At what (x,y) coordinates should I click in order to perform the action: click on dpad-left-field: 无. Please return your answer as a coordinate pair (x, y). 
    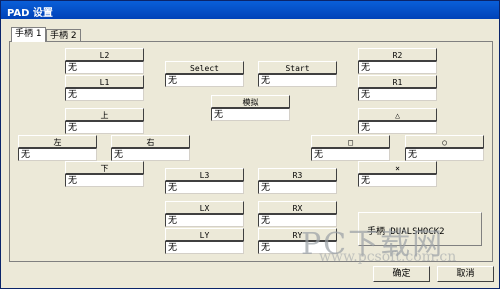
    Looking at the image, I should click on (57, 154).